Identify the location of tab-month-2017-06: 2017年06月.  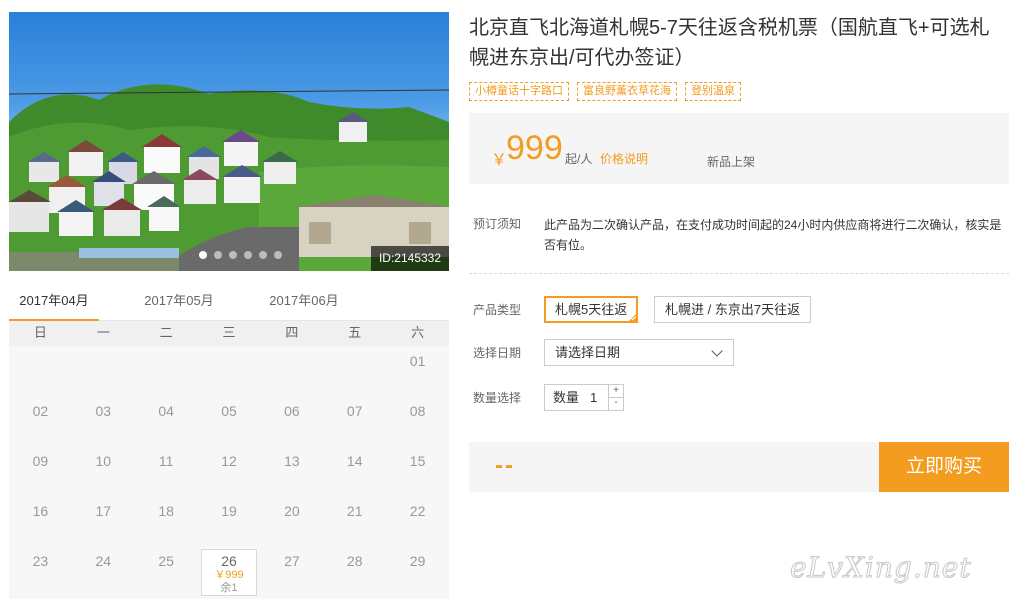
(304, 304).